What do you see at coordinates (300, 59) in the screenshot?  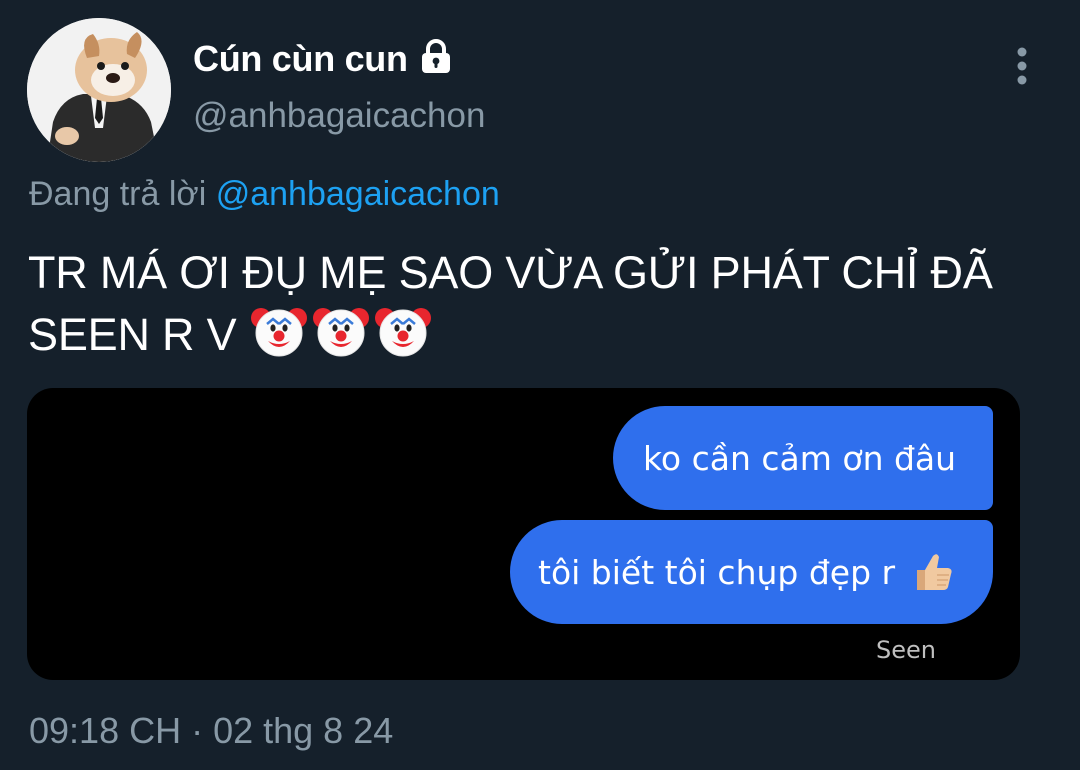 I see `display-name: Cún cùn cun` at bounding box center [300, 59].